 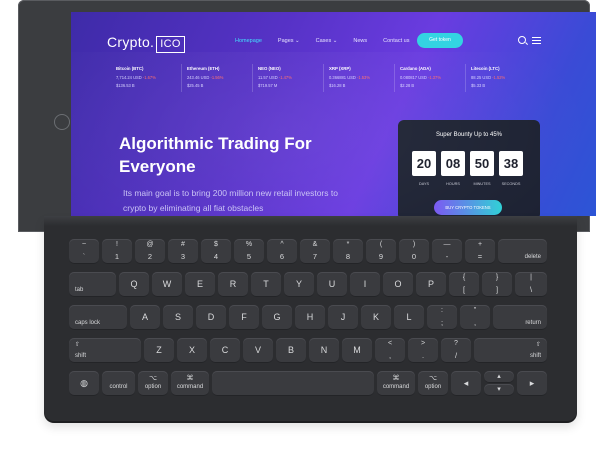 I want to click on key-control: control, so click(x=118, y=383).